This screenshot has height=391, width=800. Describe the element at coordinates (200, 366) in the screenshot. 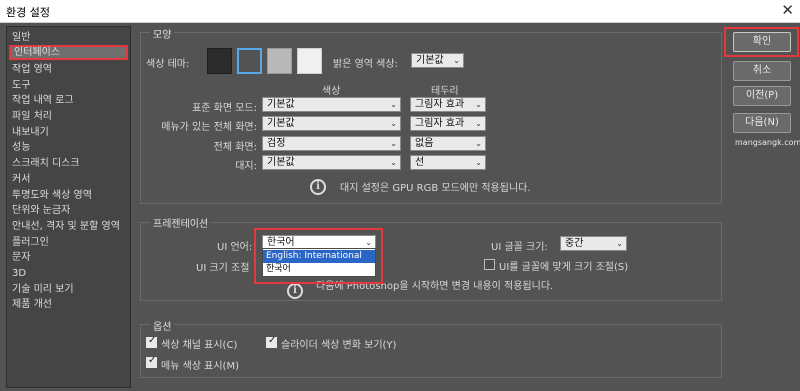

I see `show-menu-colors-label: 메뉴 색상 표시(M)` at that location.